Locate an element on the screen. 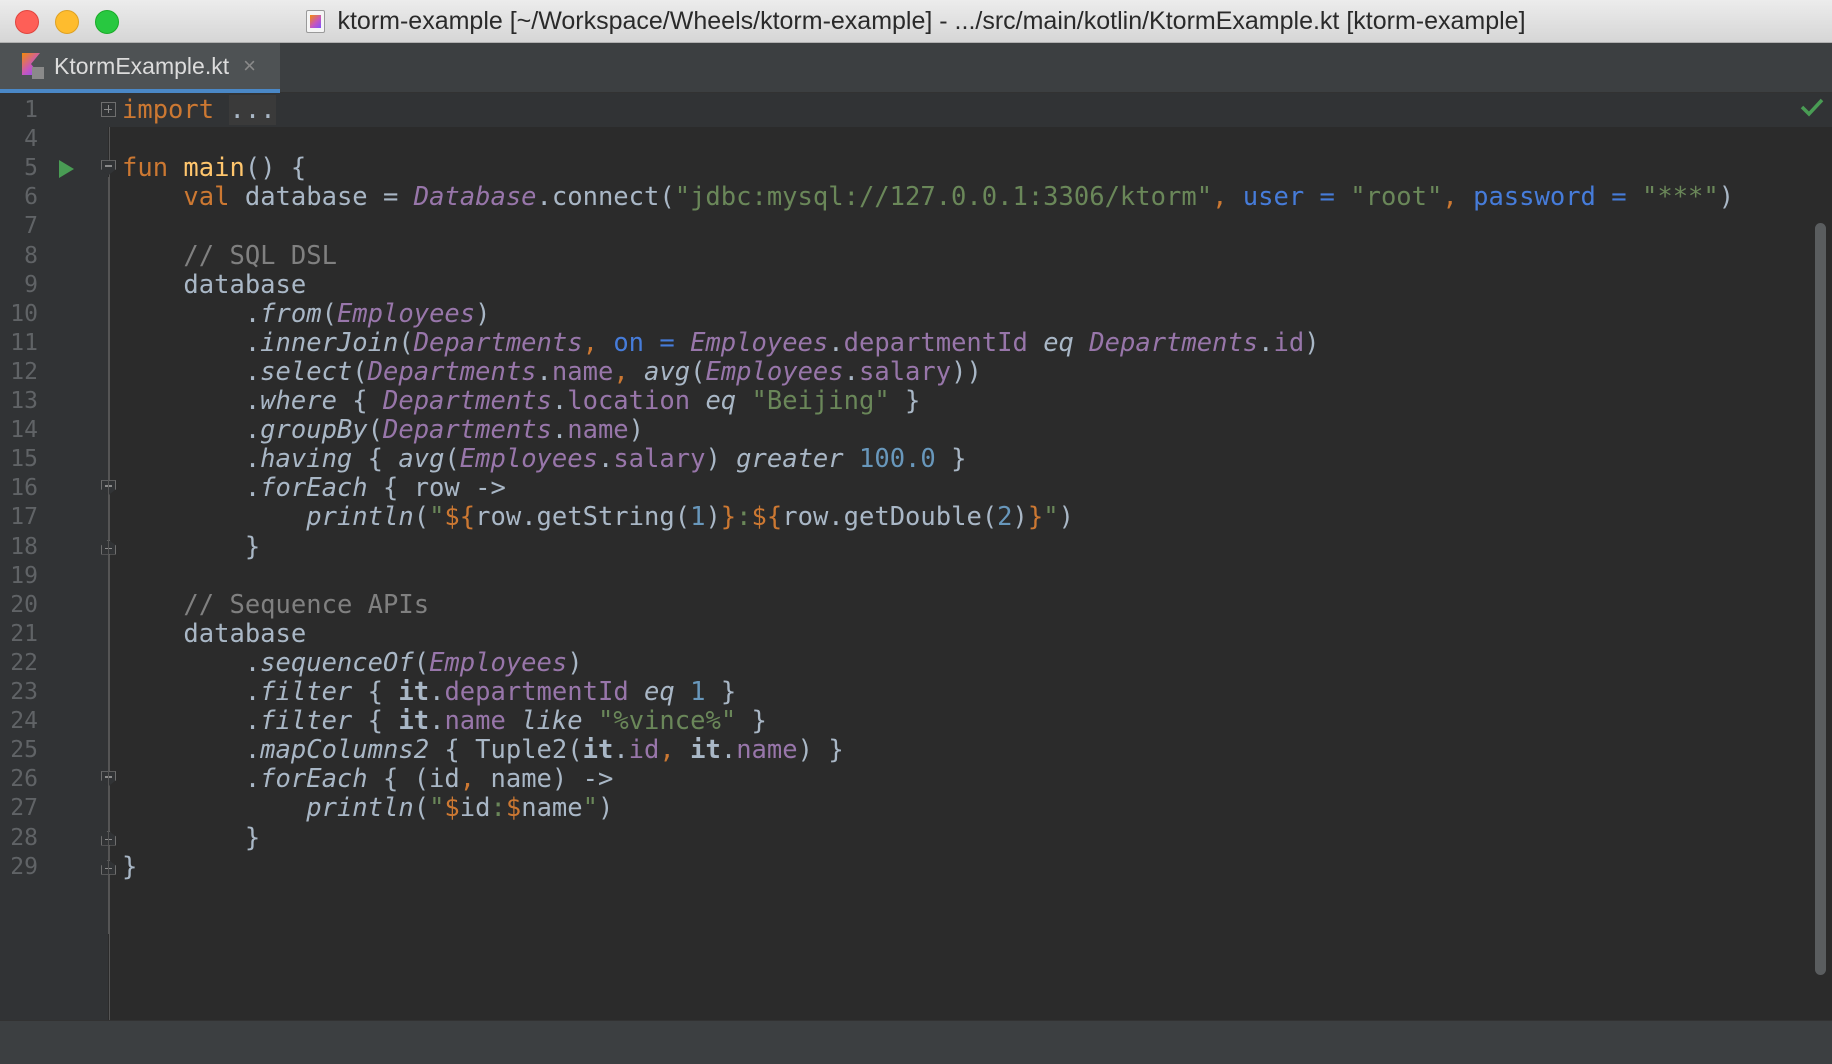 Image resolution: width=1832 pixels, height=1064 pixels. inspection-ok-check-icon is located at coordinates (1812, 107).